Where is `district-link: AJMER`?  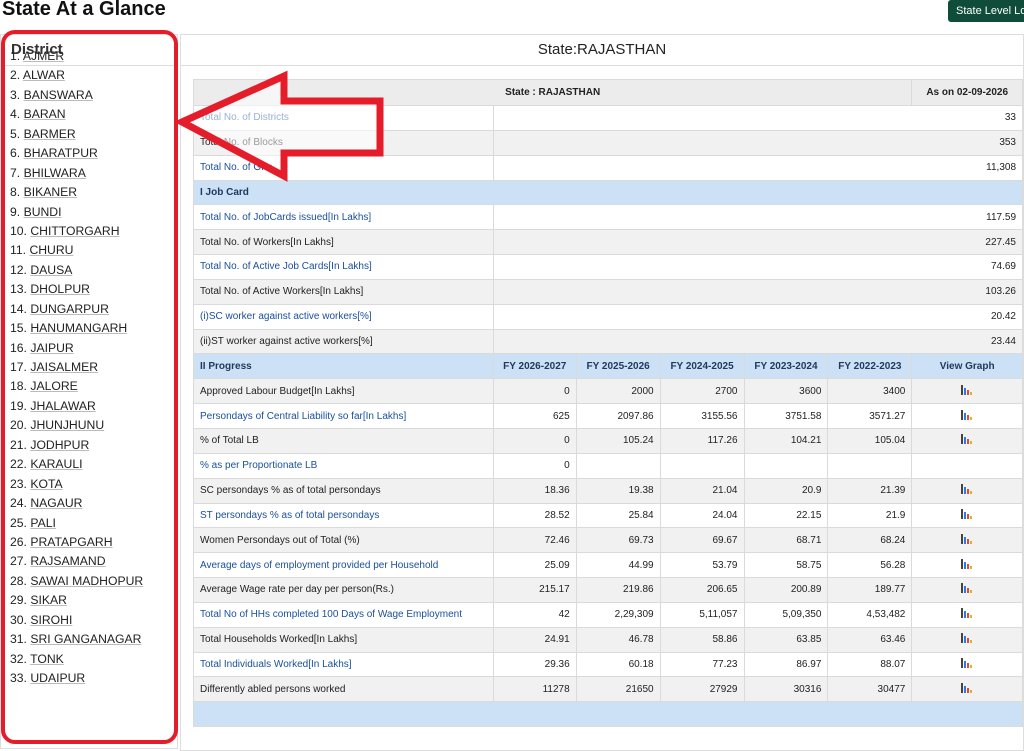 district-link: AJMER is located at coordinates (43, 56).